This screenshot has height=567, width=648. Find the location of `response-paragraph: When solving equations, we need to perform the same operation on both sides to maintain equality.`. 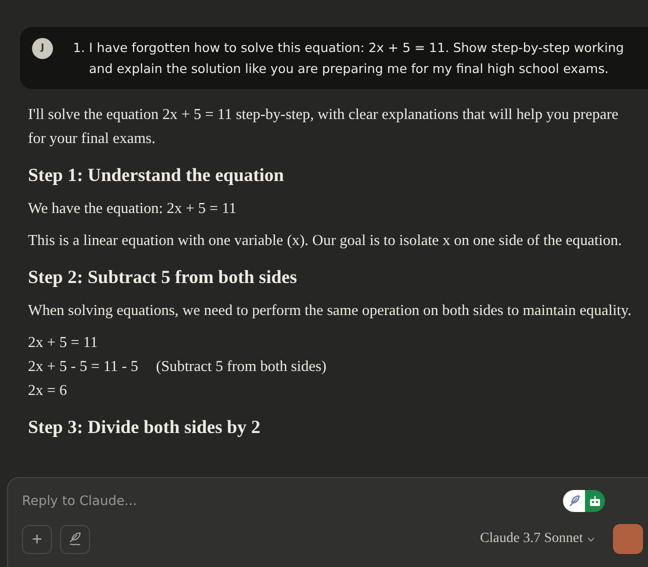

response-paragraph: When solving equations, we need to perform the same operation on both sides to maintain equality. is located at coordinates (330, 311).